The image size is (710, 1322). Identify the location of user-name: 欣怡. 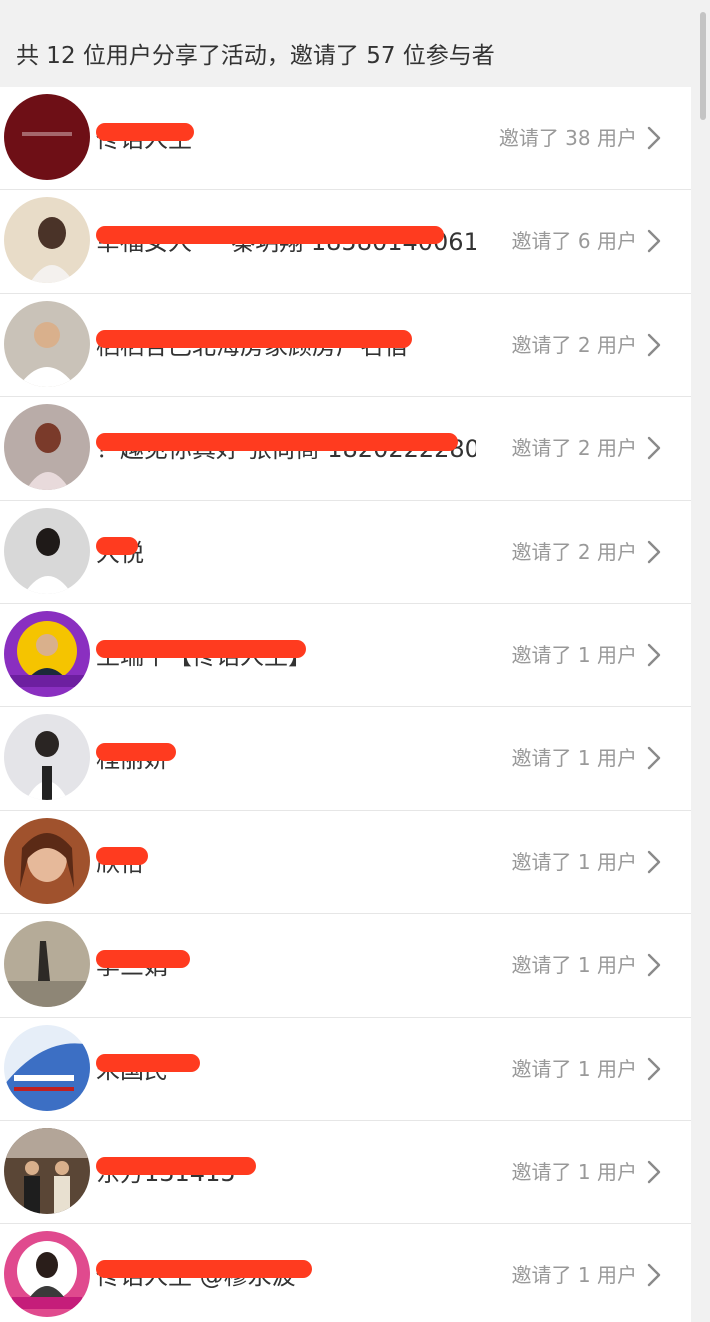
(286, 863).